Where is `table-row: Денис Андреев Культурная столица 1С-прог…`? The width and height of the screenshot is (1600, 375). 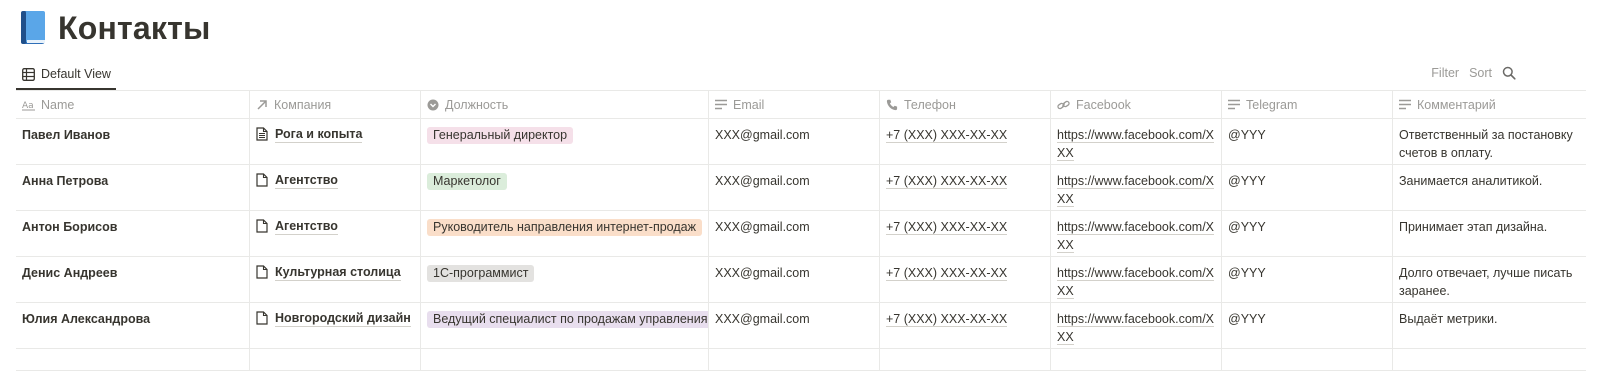
table-row: Денис Андреев Культурная столица 1С-прог… is located at coordinates (801, 280).